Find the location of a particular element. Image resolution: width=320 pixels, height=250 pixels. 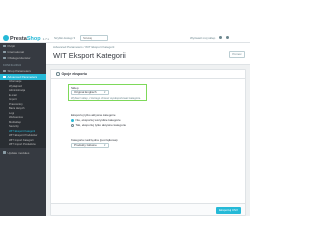

gear-icon is located at coordinates (58, 74).